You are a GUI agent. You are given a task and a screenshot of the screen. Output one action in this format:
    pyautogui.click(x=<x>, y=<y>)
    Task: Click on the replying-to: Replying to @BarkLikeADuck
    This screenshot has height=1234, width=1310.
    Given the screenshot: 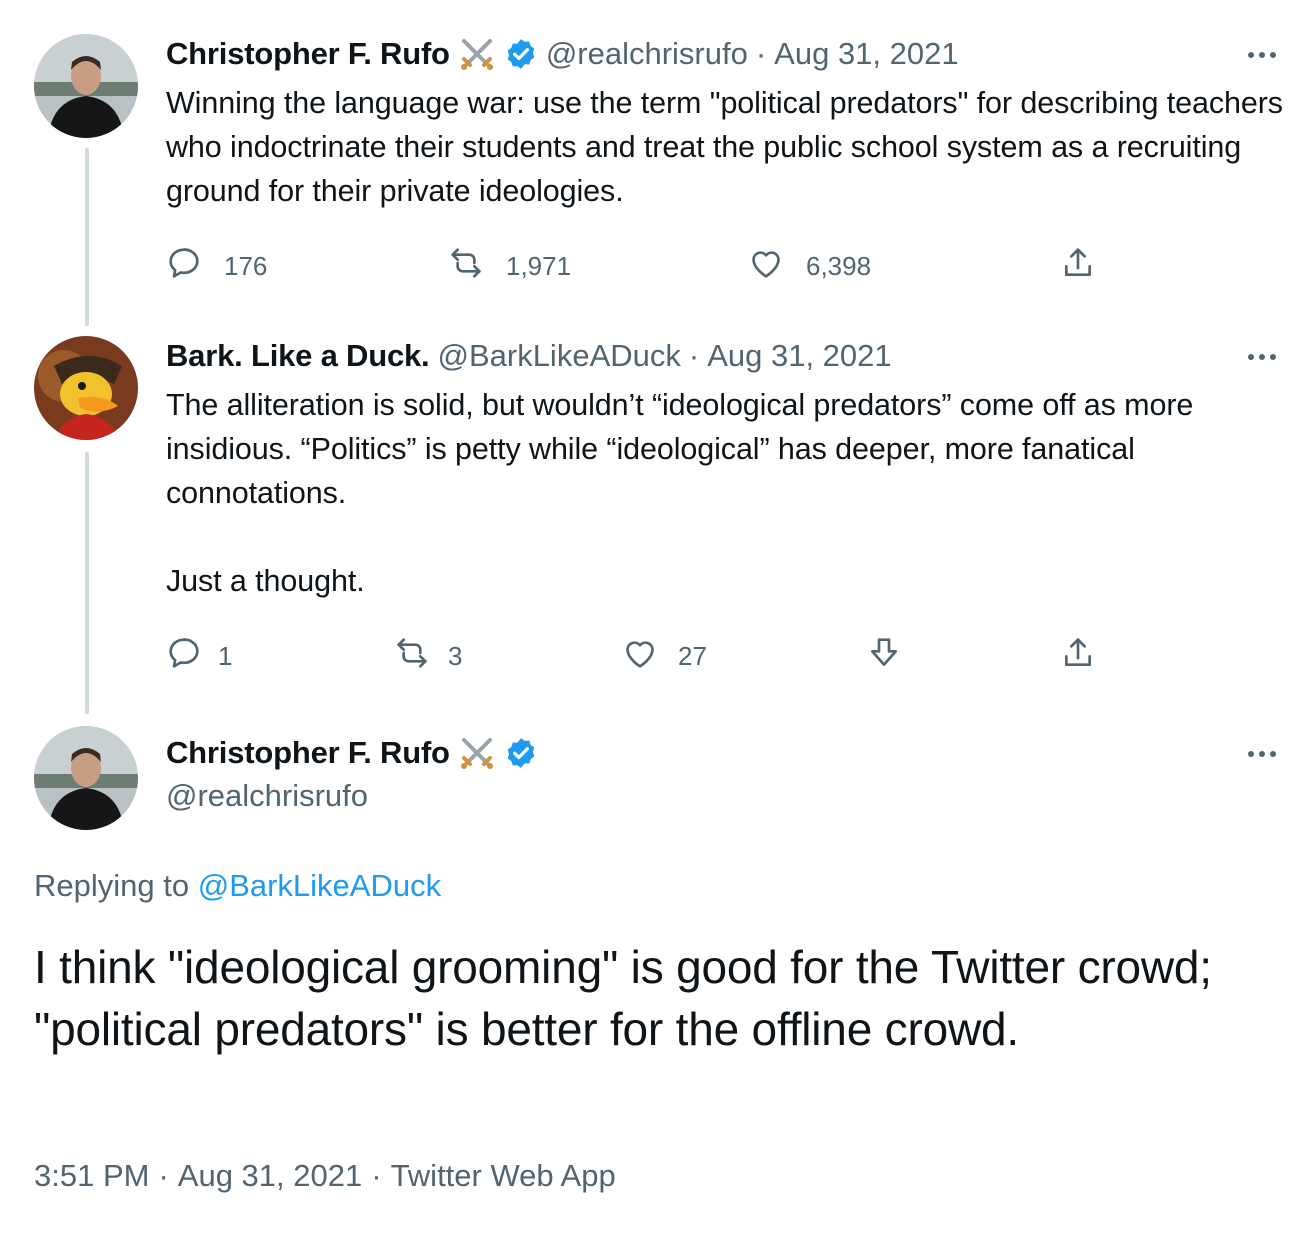 What is the action you would take?
    pyautogui.click(x=237, y=886)
    